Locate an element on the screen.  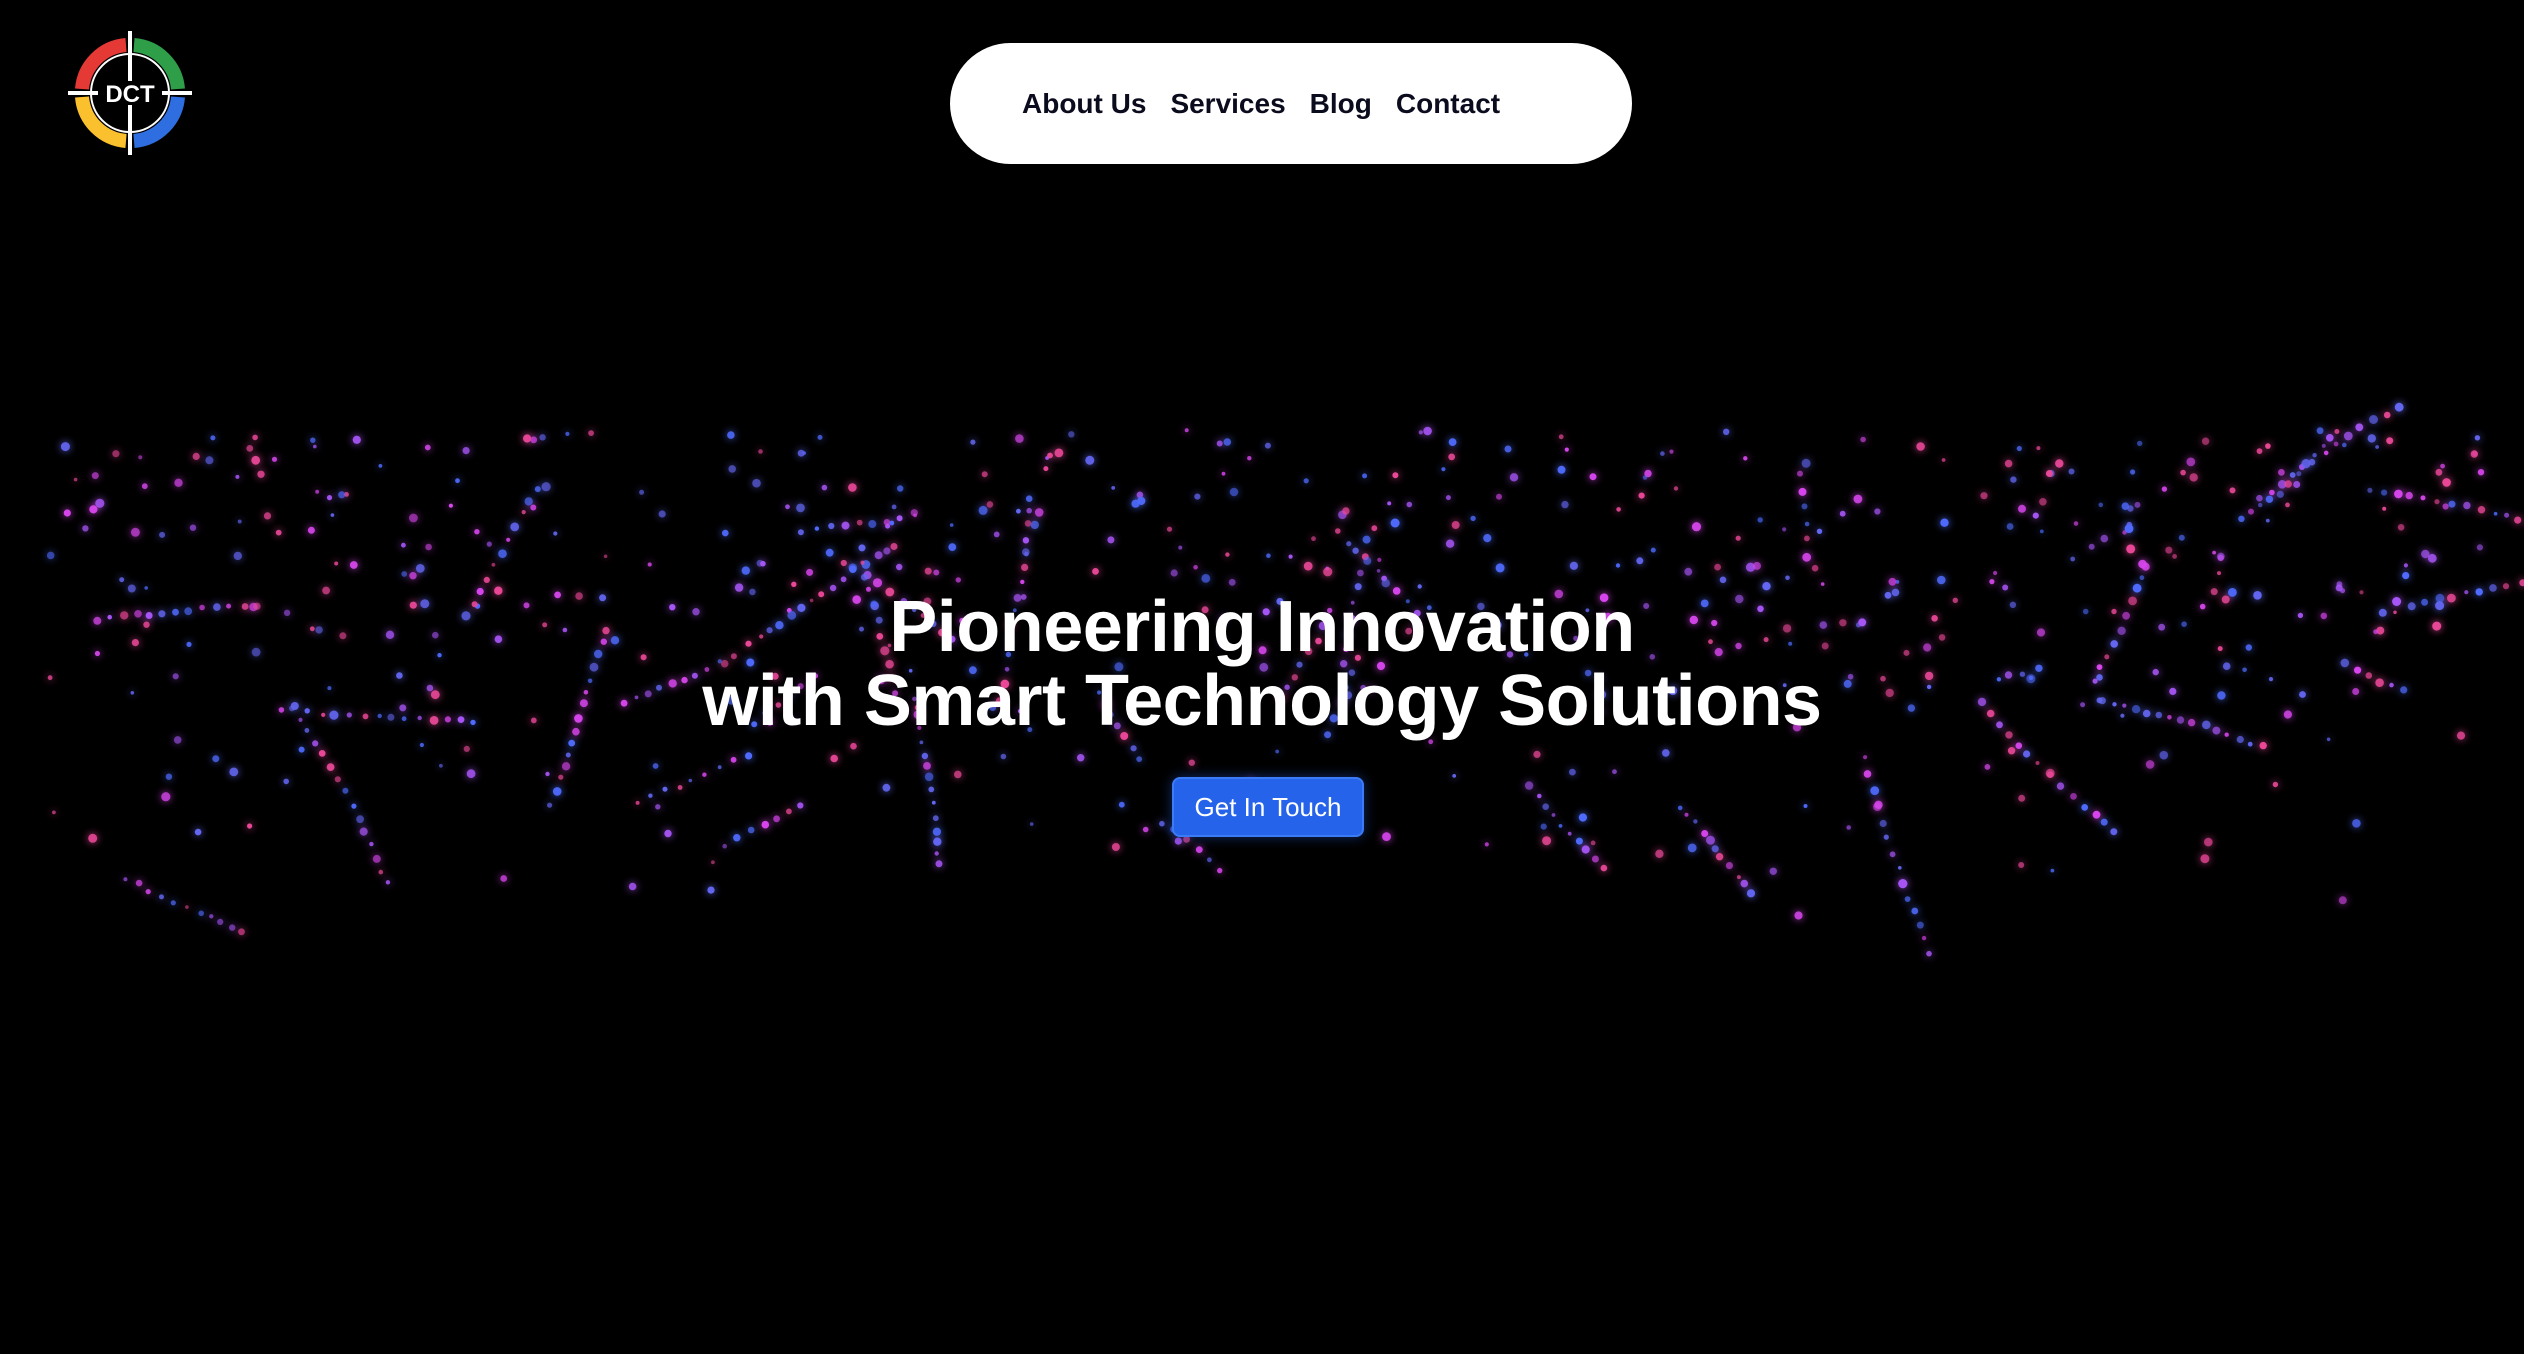
company-logo: DCT is located at coordinates (130, 93).